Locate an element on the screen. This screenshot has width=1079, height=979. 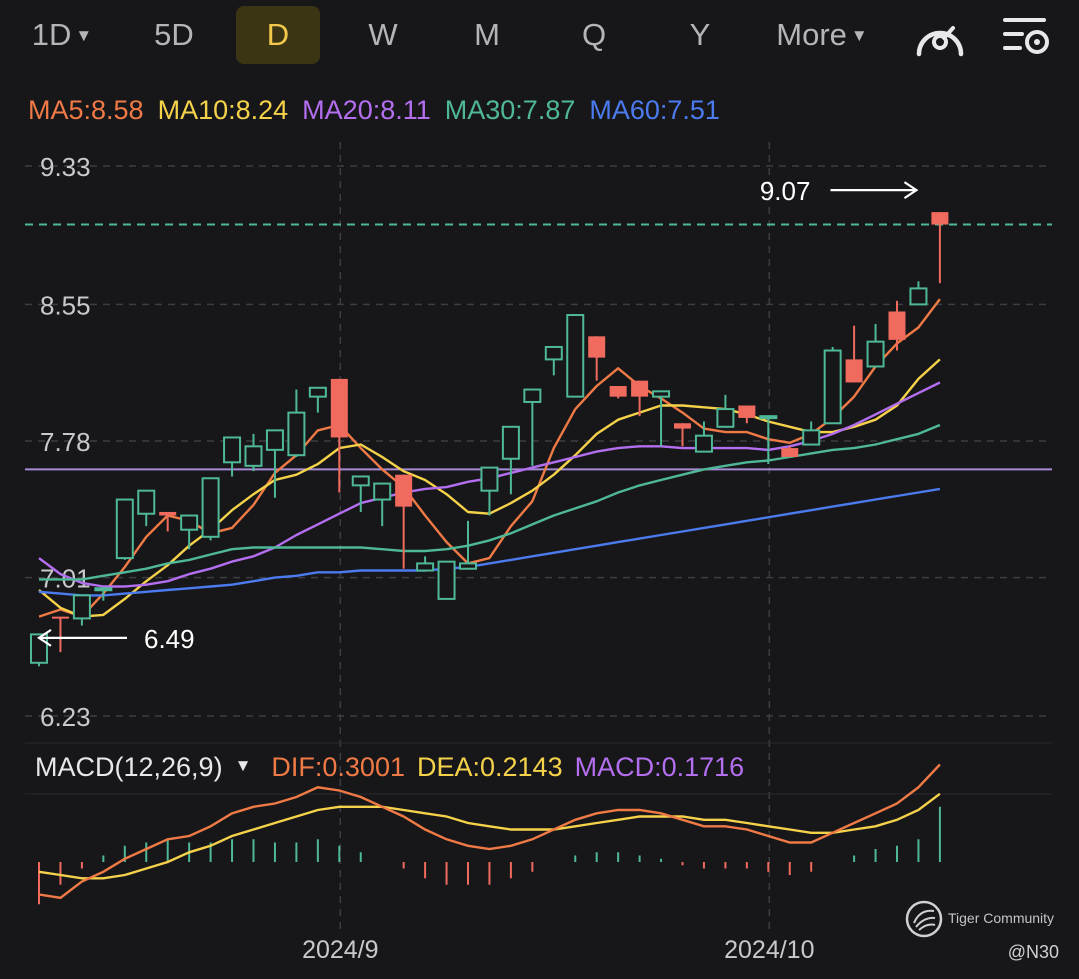
macd-dropdown-caret-icon: ▼ is located at coordinates (243, 765).